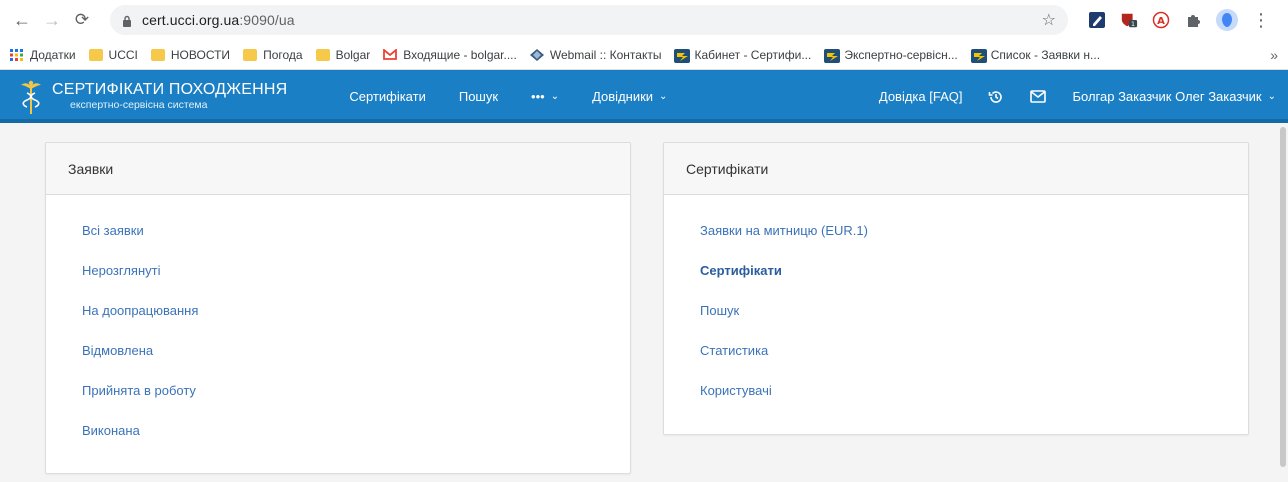  Describe the element at coordinates (338, 169) in the screenshot. I see `requests-panel-title: Заявки` at that location.